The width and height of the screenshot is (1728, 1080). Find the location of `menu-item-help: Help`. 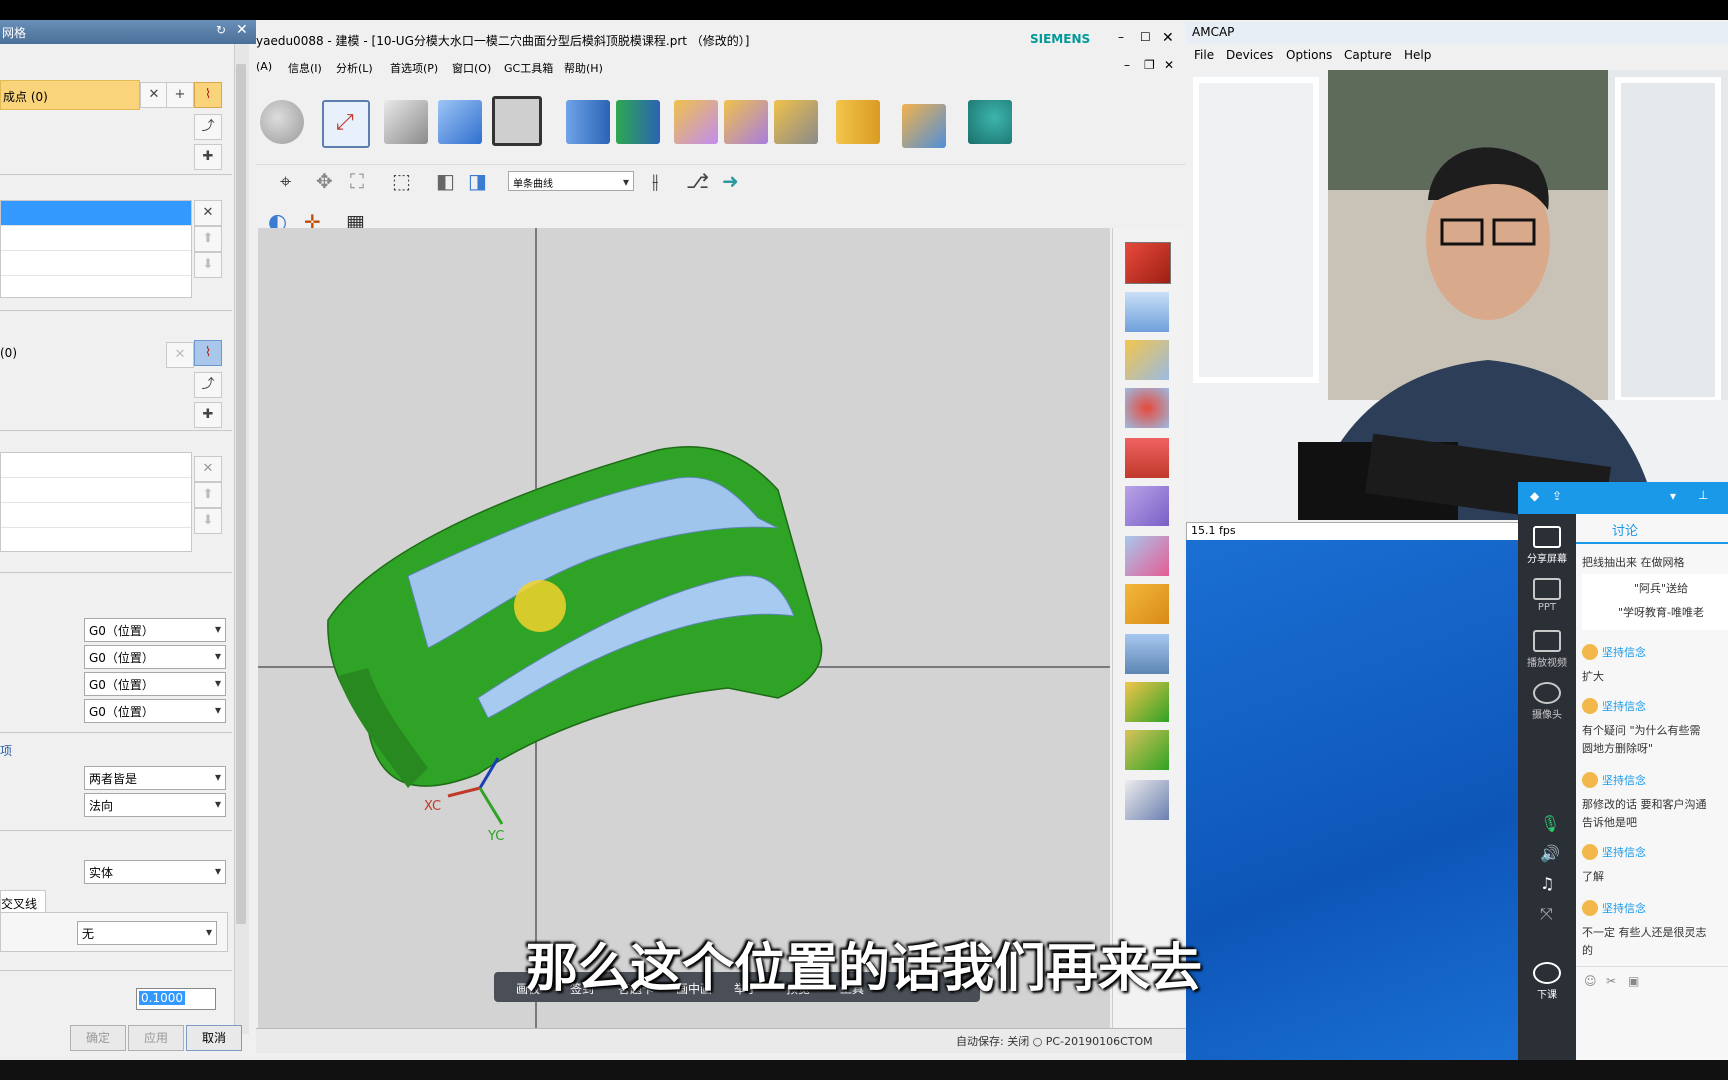

menu-item-help: Help is located at coordinates (1417, 55).